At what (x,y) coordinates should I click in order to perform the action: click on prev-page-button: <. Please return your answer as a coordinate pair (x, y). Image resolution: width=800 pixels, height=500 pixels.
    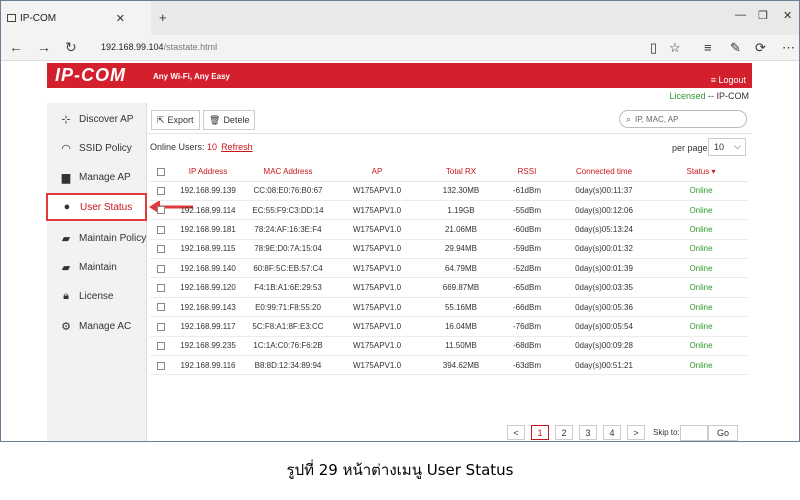
    Looking at the image, I should click on (516, 432).